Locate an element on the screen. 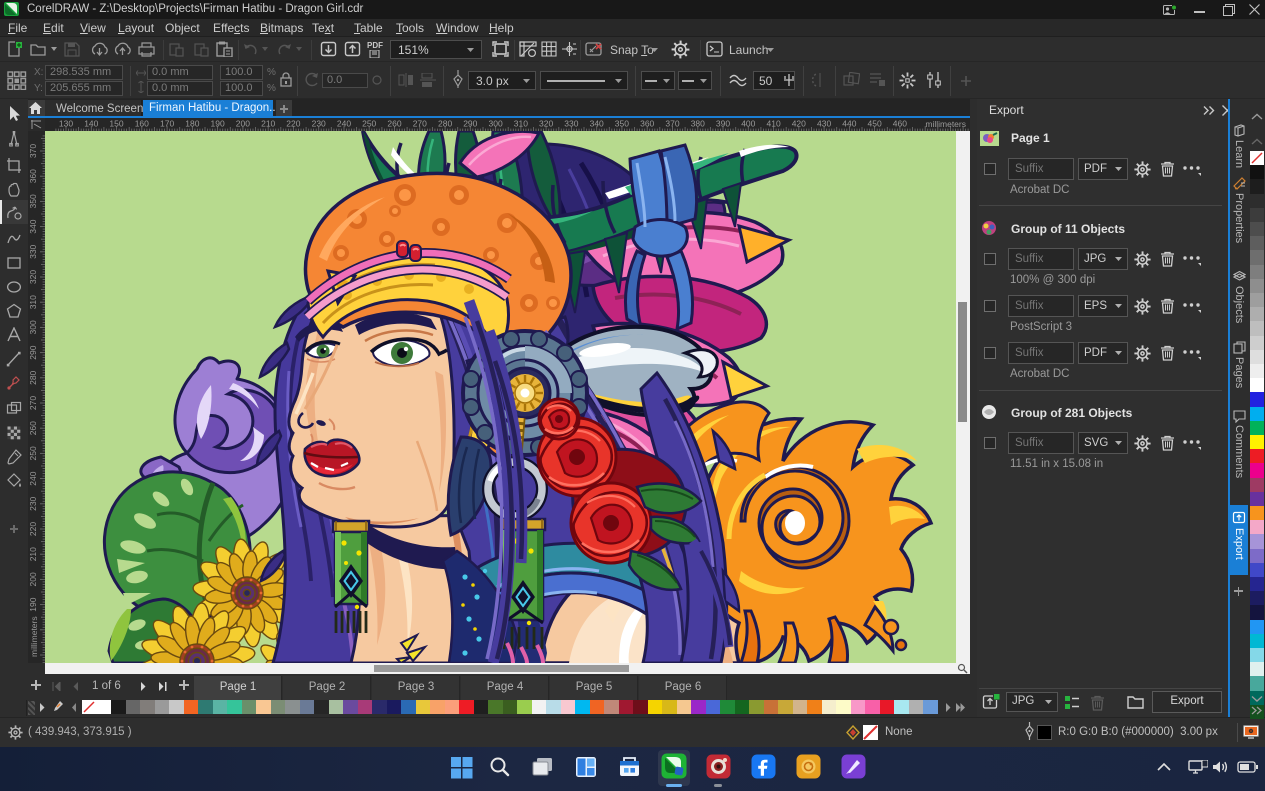 This screenshot has height=791, width=1265. svg-text: 390 is located at coordinates (723, 124).